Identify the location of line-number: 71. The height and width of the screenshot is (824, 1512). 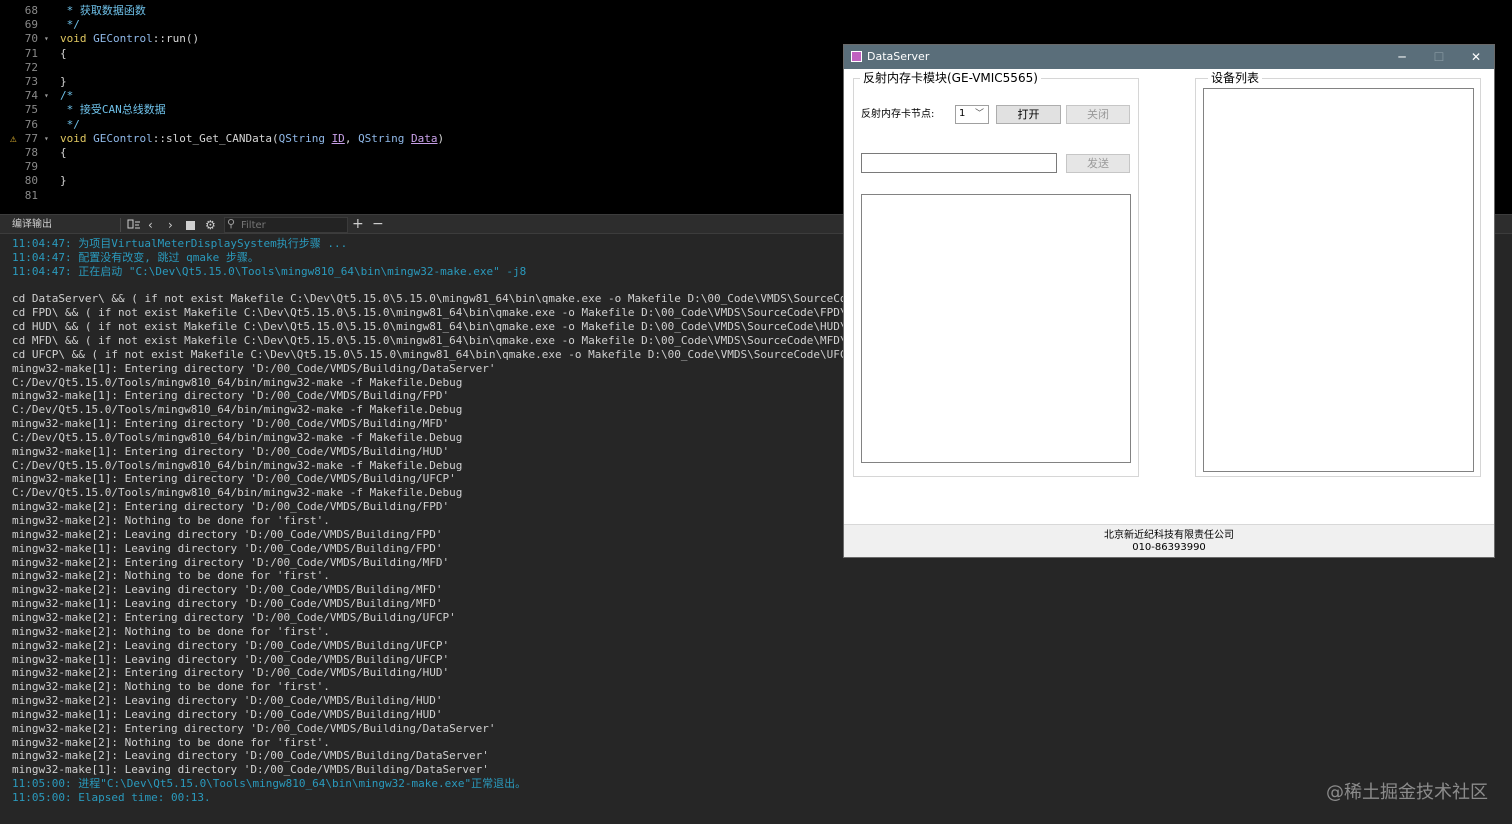
(31, 53).